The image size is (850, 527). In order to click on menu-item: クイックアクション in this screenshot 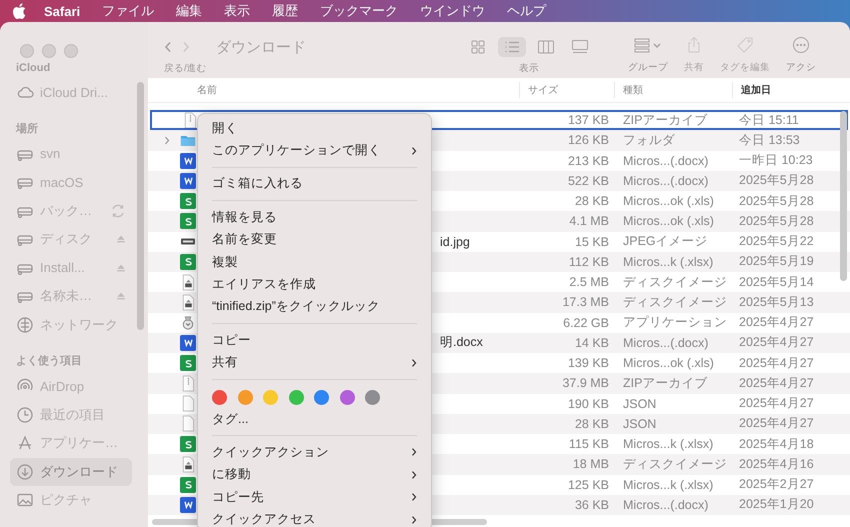, I will do `click(314, 452)`.